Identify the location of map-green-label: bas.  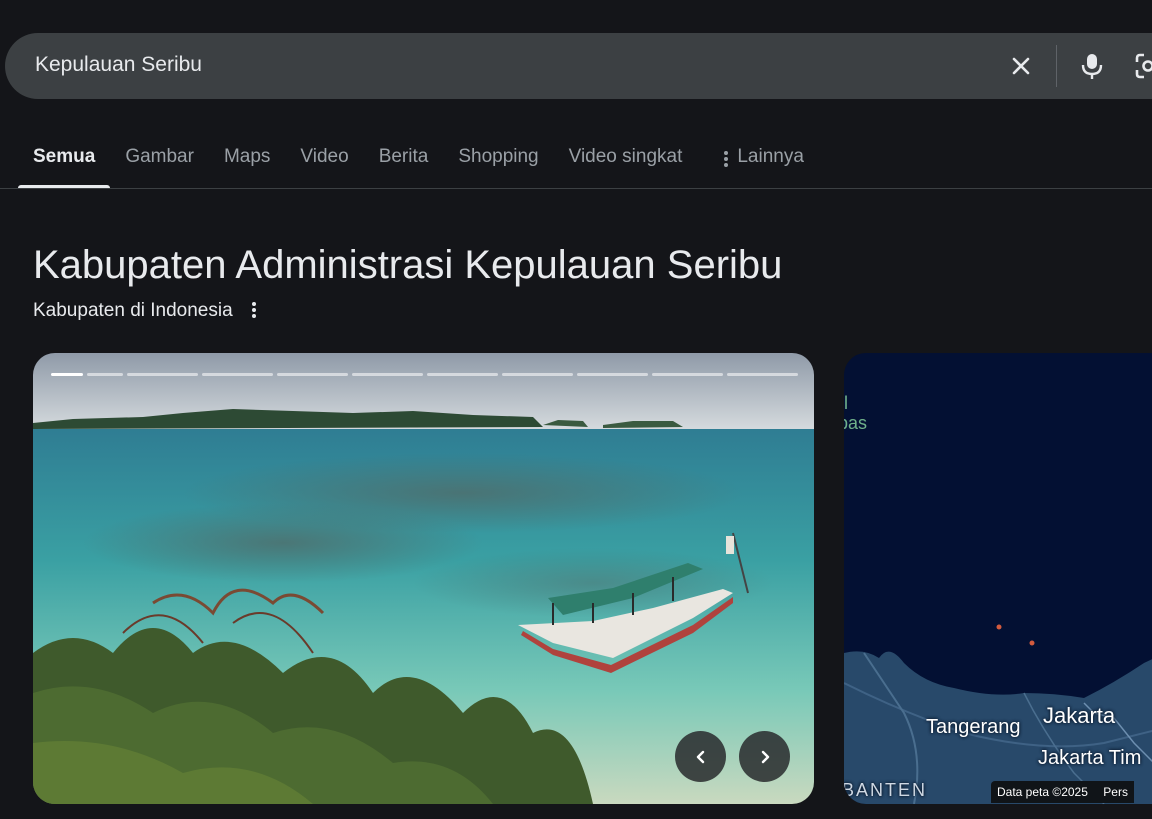
(856, 423).